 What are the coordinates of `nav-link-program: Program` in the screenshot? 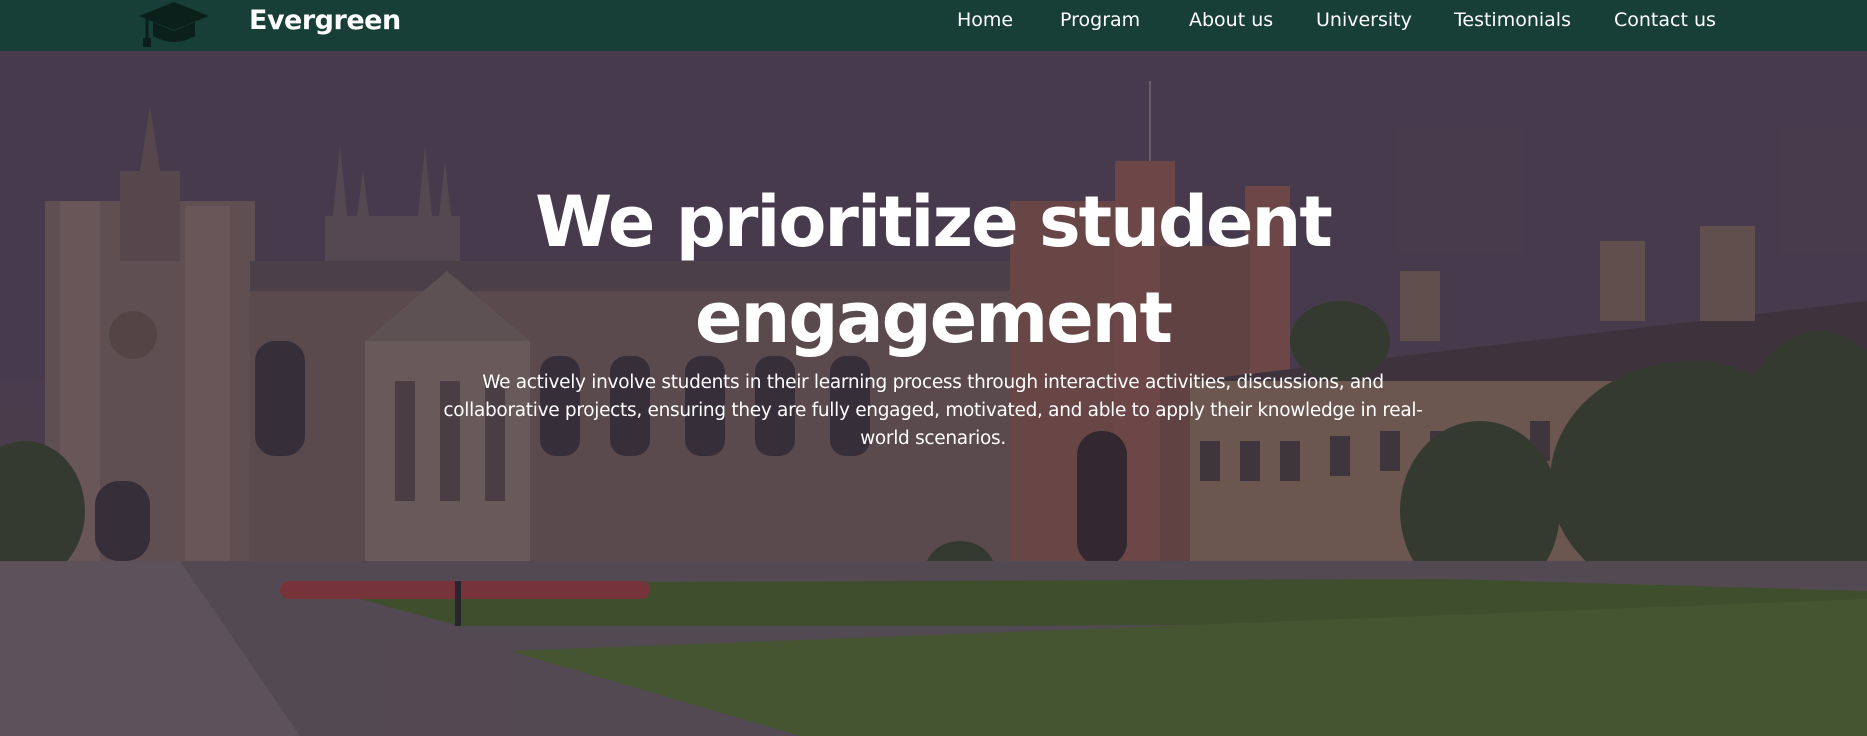 It's located at (1100, 20).